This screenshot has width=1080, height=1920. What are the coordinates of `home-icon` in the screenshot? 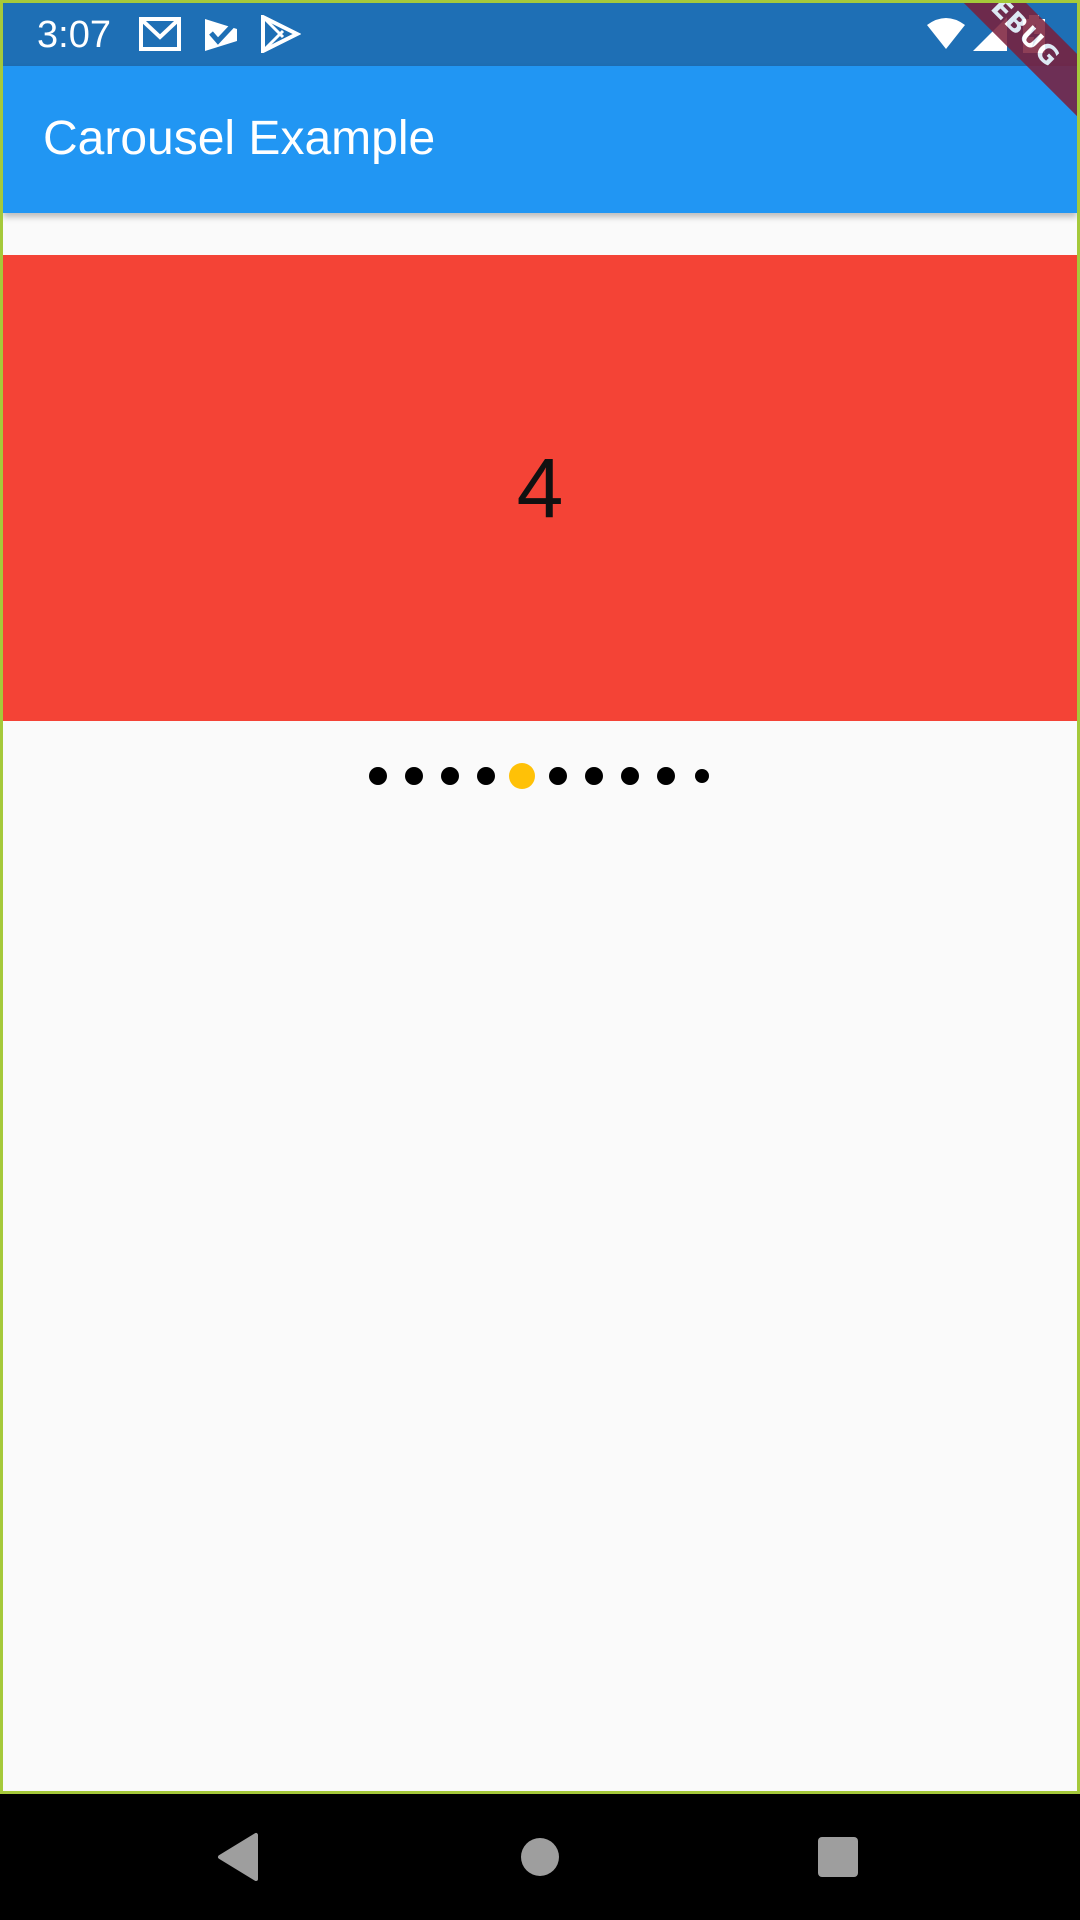 It's located at (540, 1857).